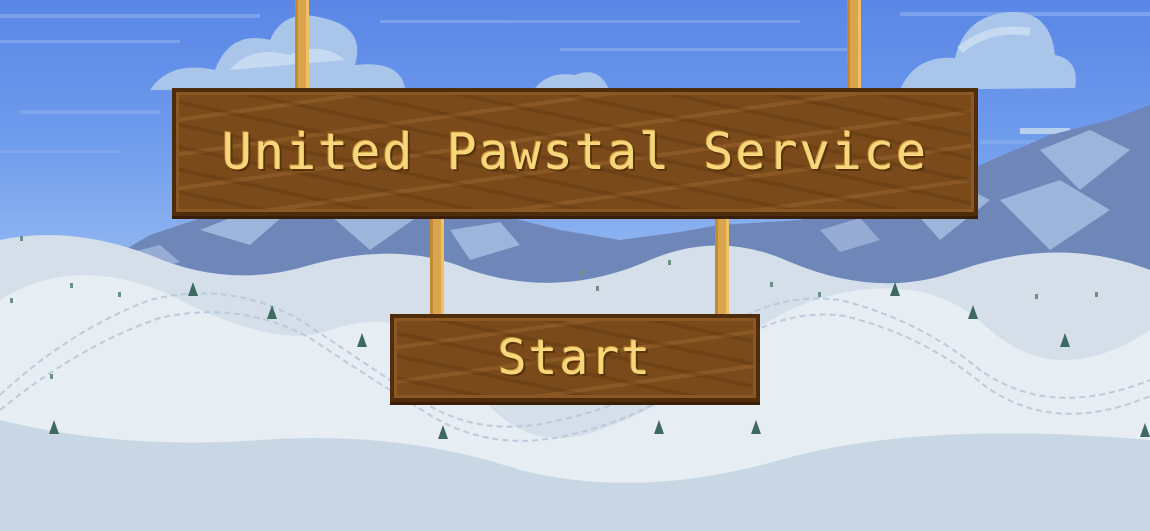  I want to click on game-title: United Pawstal Service, so click(575, 152).